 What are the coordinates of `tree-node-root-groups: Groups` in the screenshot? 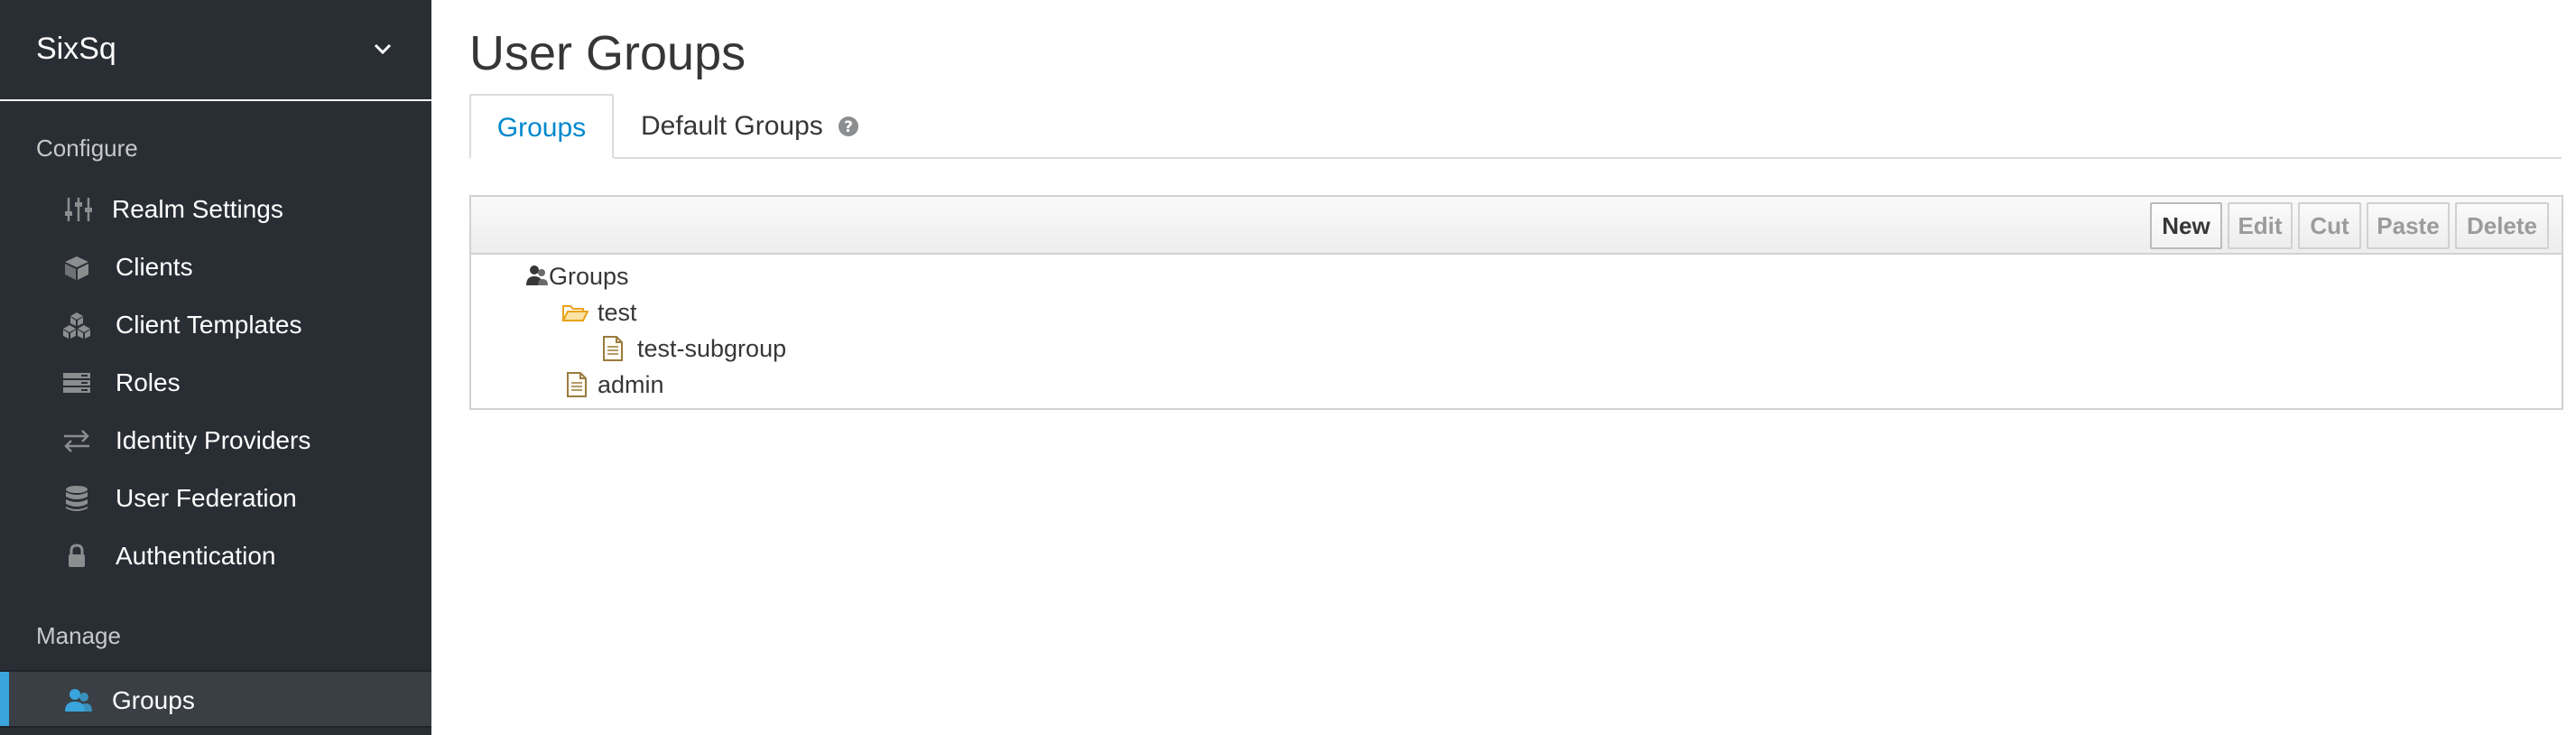 It's located at (588, 276).